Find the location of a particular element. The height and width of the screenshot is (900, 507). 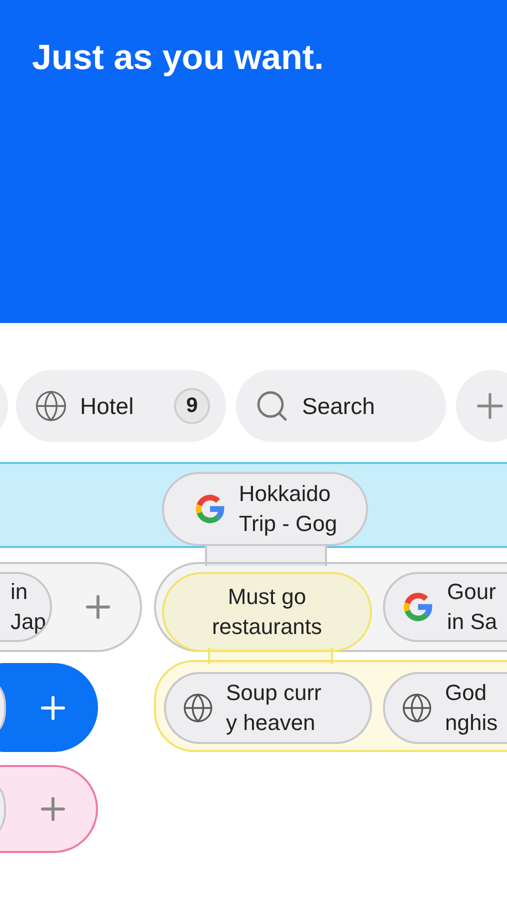

count-badge: 9 is located at coordinates (192, 406).